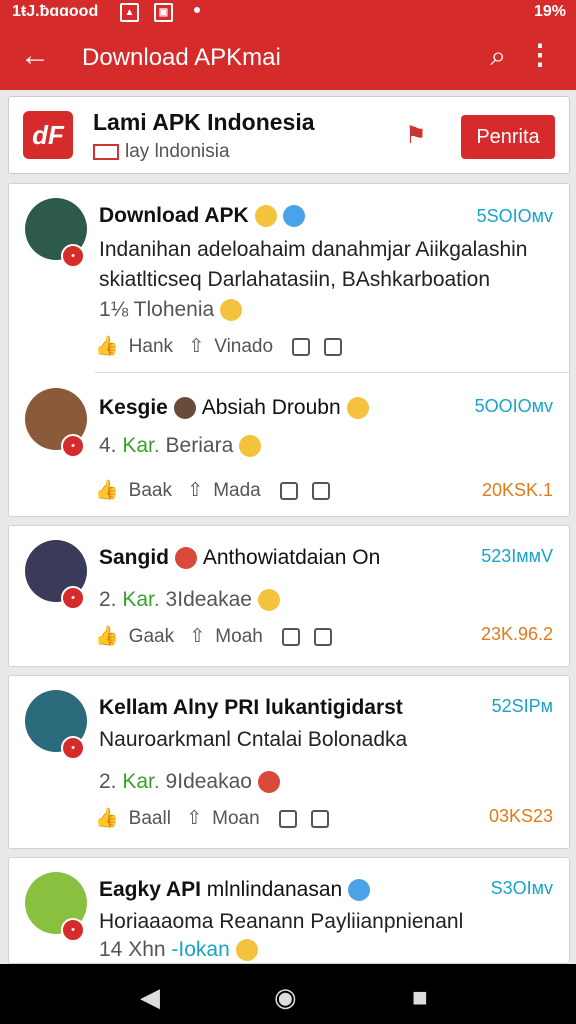 This screenshot has height=1024, width=576. What do you see at coordinates (416, 135) in the screenshot?
I see `trophy-icon: ⚑` at bounding box center [416, 135].